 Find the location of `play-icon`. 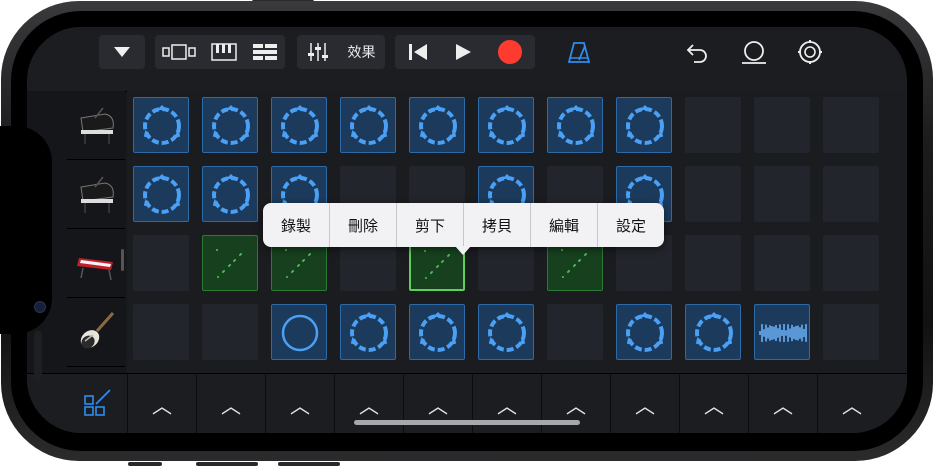

play-icon is located at coordinates (463, 52).